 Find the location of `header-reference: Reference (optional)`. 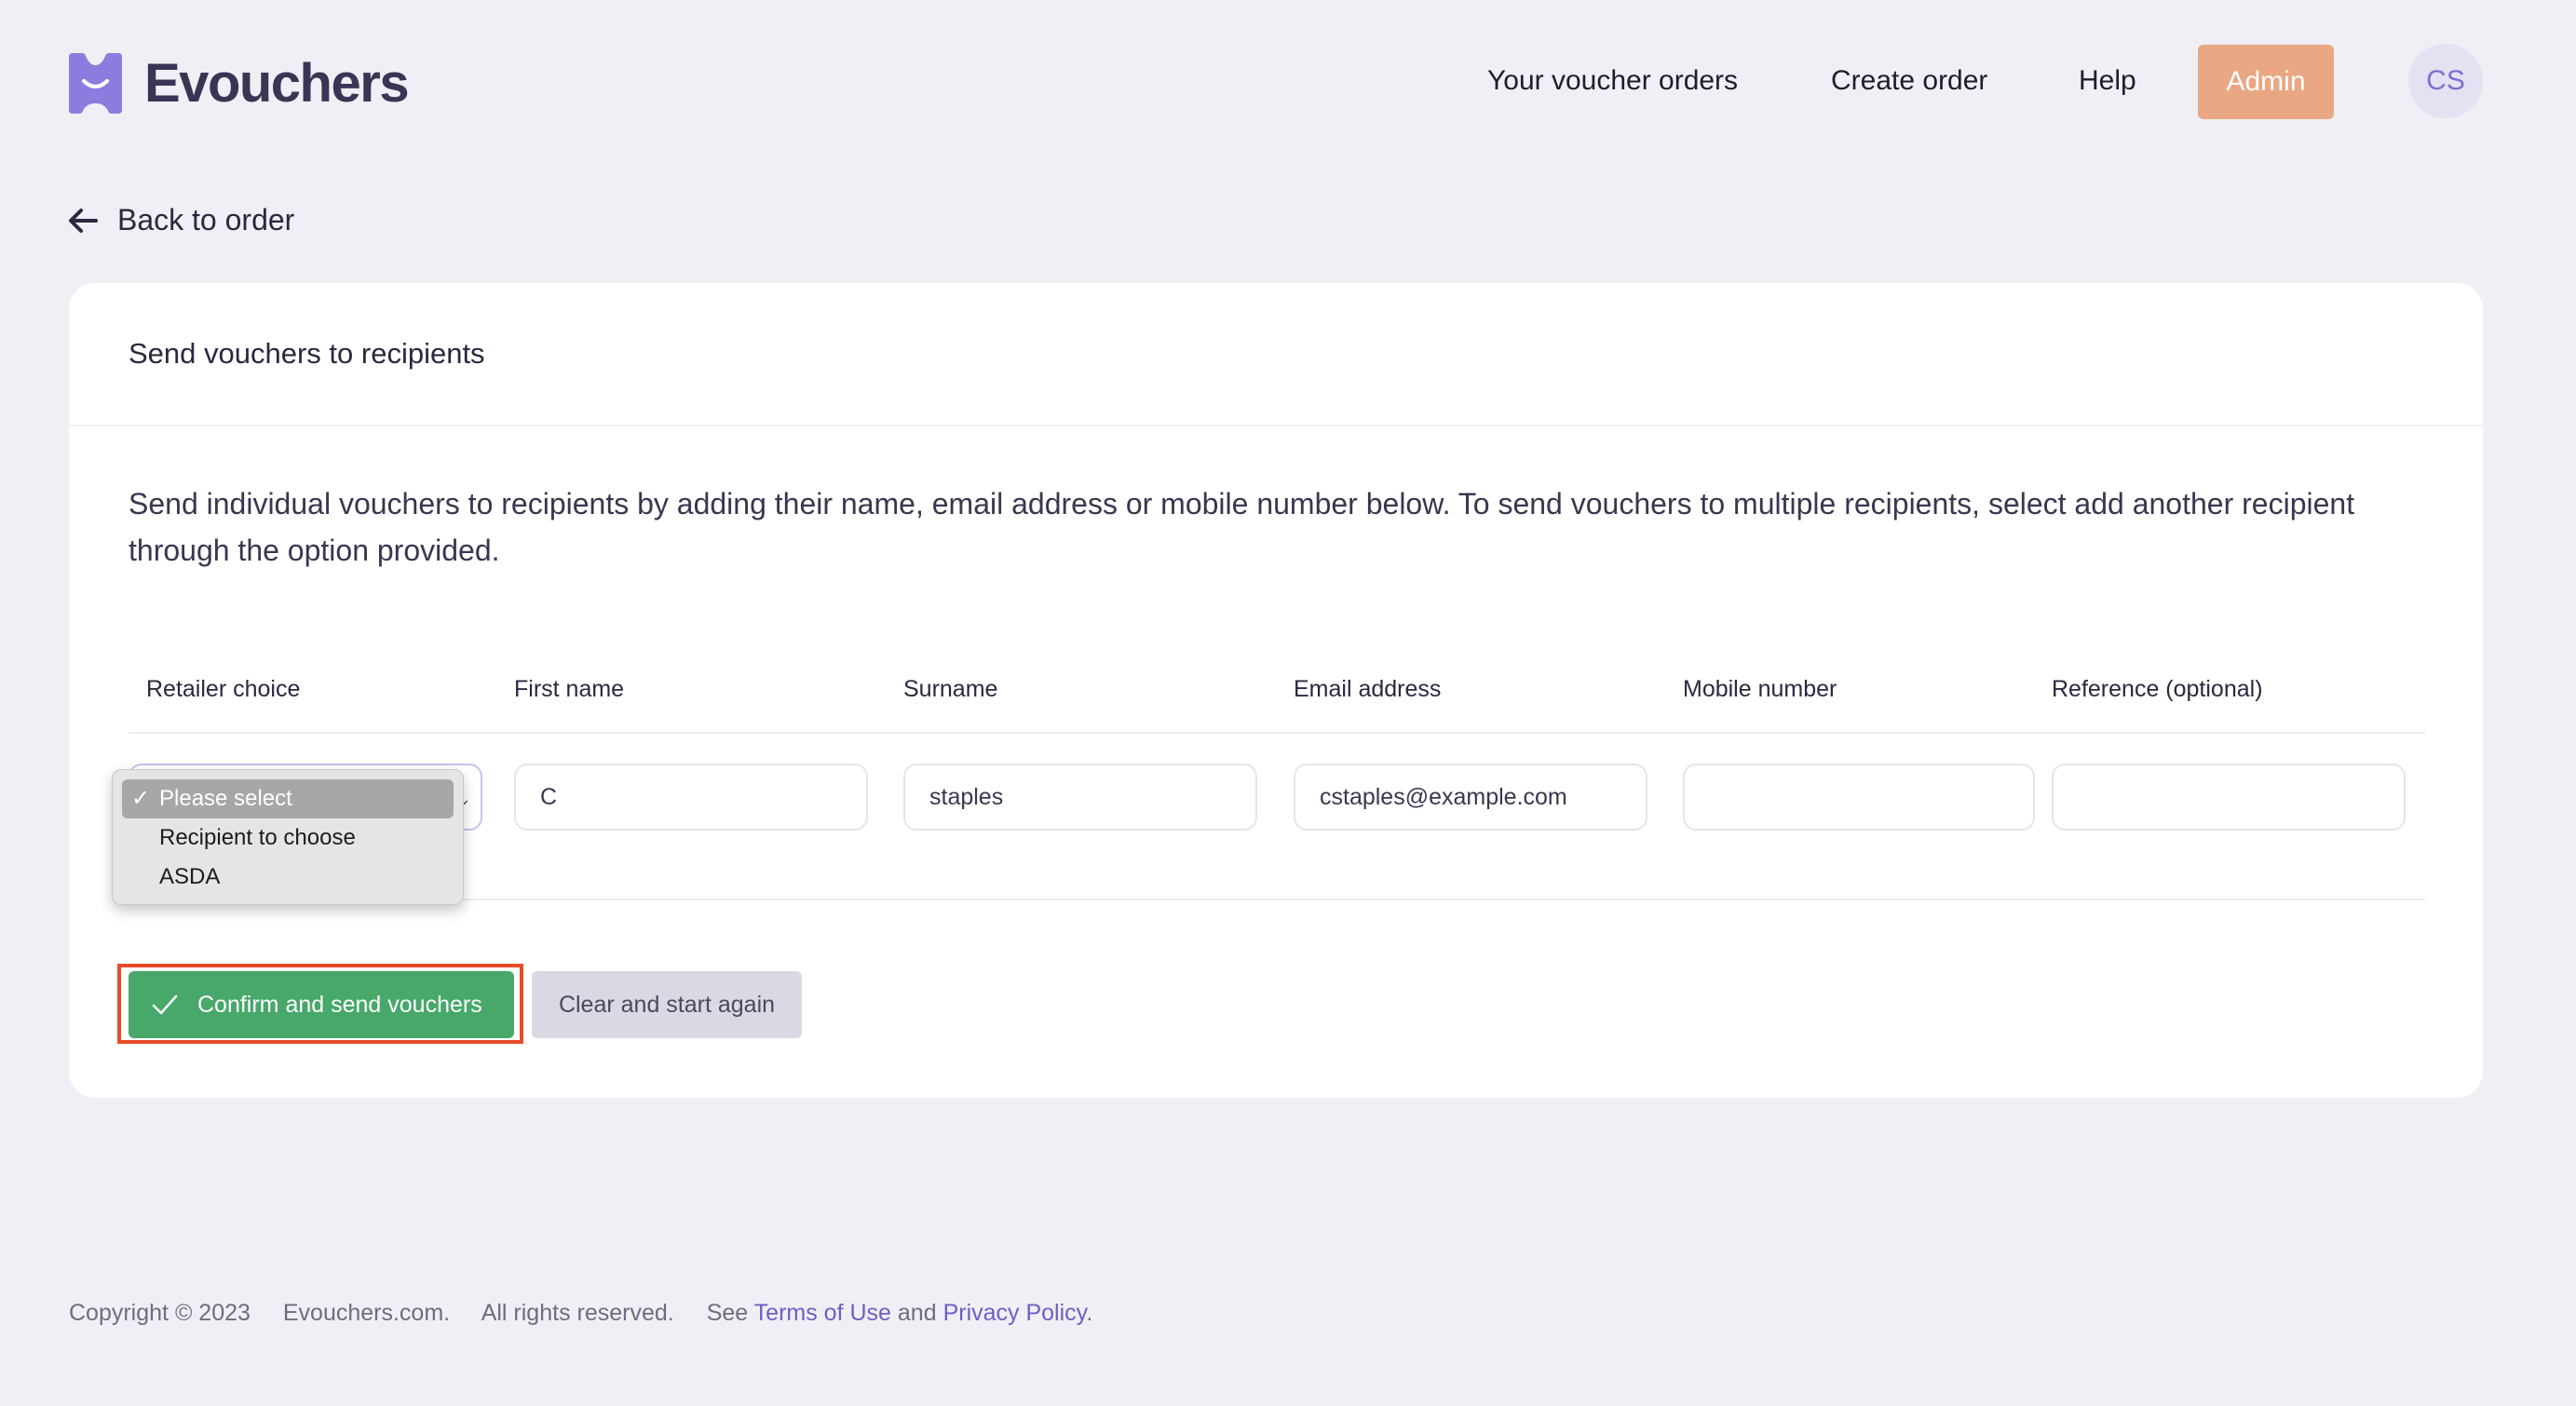

header-reference: Reference (optional) is located at coordinates (2157, 689).